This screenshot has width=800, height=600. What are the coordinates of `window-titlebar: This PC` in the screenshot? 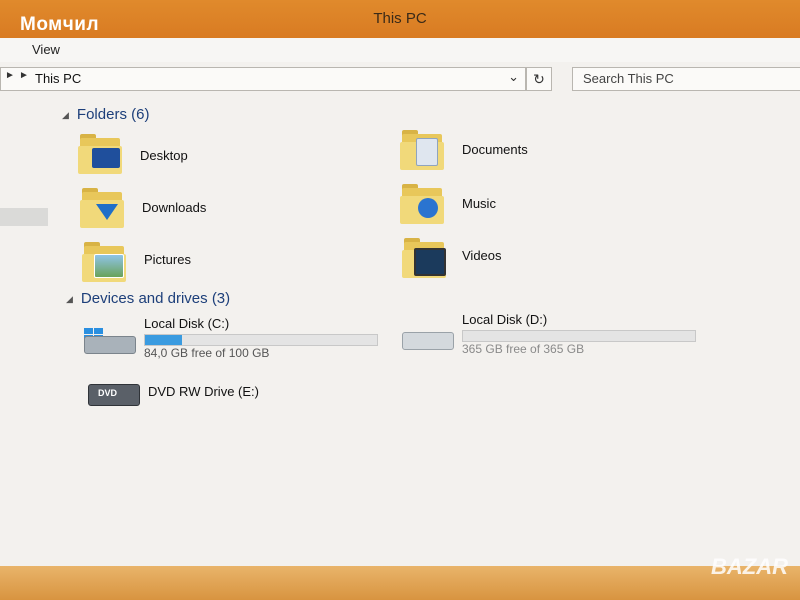 It's located at (400, 19).